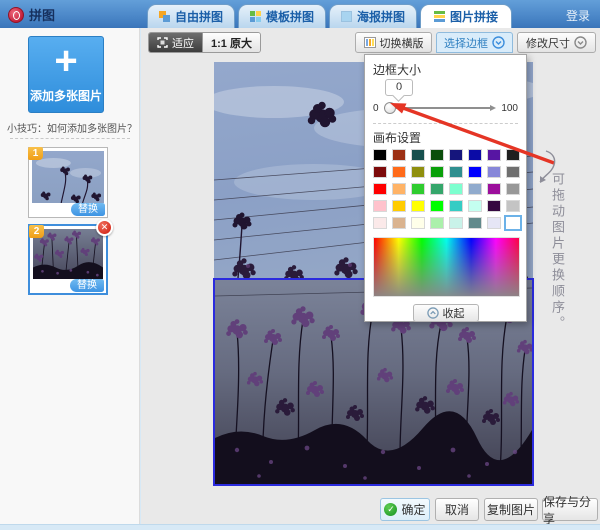 This screenshot has height=530, width=600. I want to click on copy-image-button: 复制图片, so click(511, 509).